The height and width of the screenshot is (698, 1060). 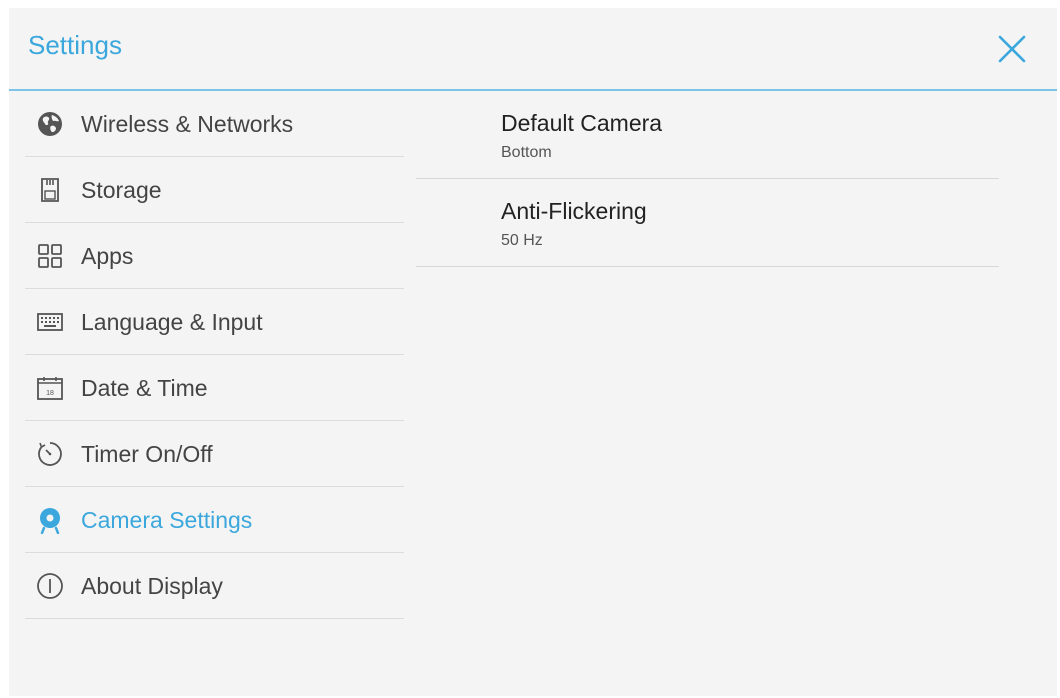 What do you see at coordinates (50, 393) in the screenshot?
I see `calendar-day-text: 18` at bounding box center [50, 393].